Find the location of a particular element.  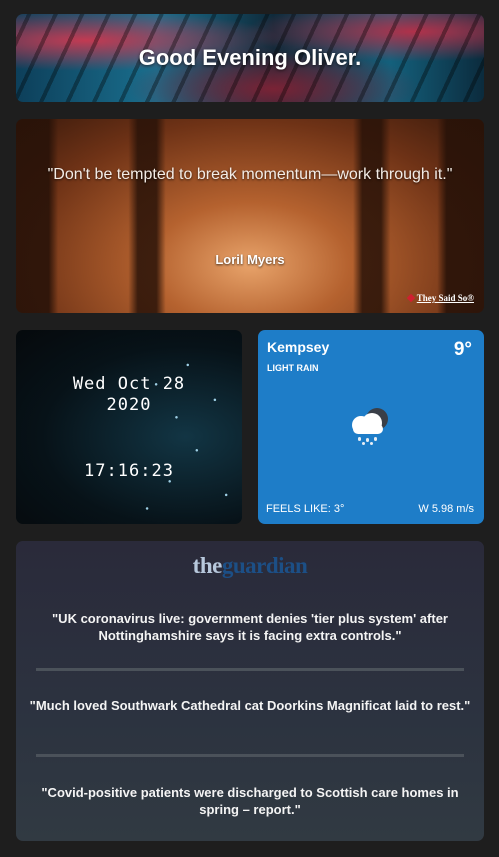

clock-time: 17:16:23 is located at coordinates (129, 471).